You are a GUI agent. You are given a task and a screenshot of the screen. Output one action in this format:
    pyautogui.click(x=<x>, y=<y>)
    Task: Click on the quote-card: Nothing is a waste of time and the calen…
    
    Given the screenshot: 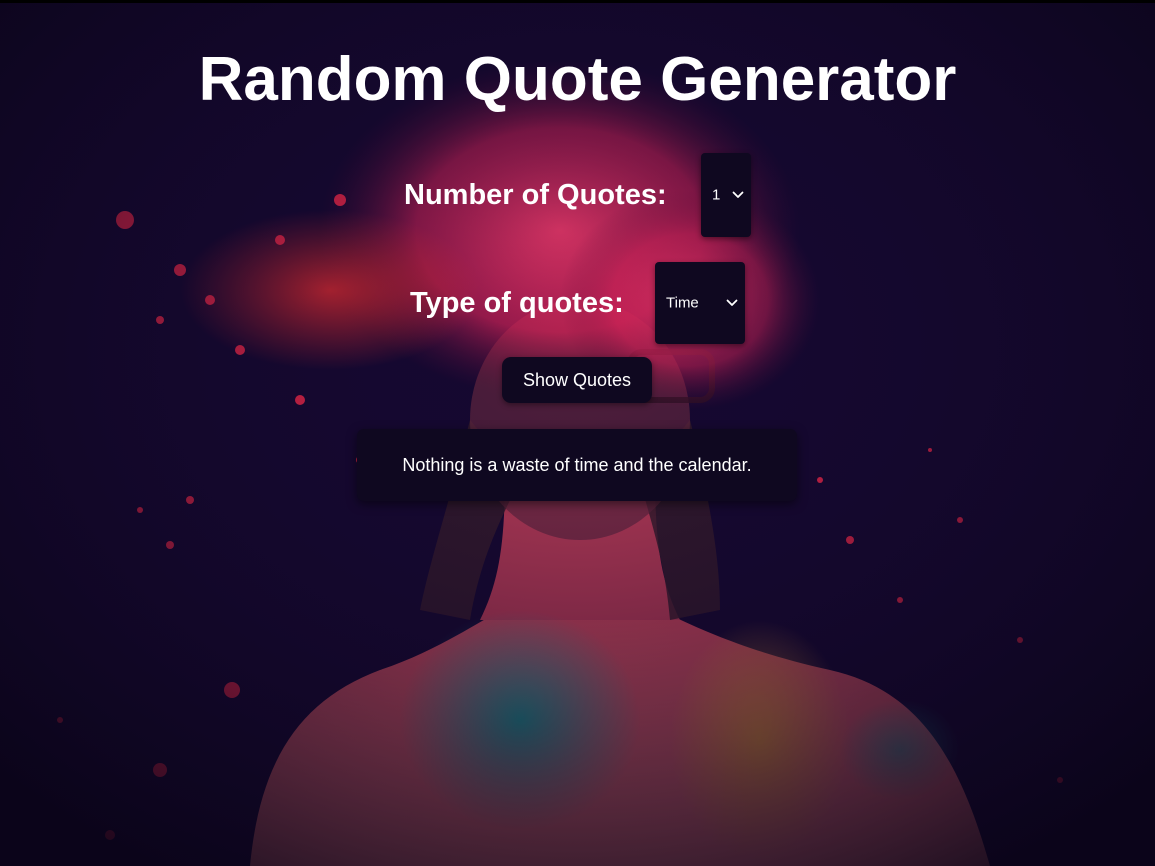 What is the action you would take?
    pyautogui.click(x=577, y=465)
    